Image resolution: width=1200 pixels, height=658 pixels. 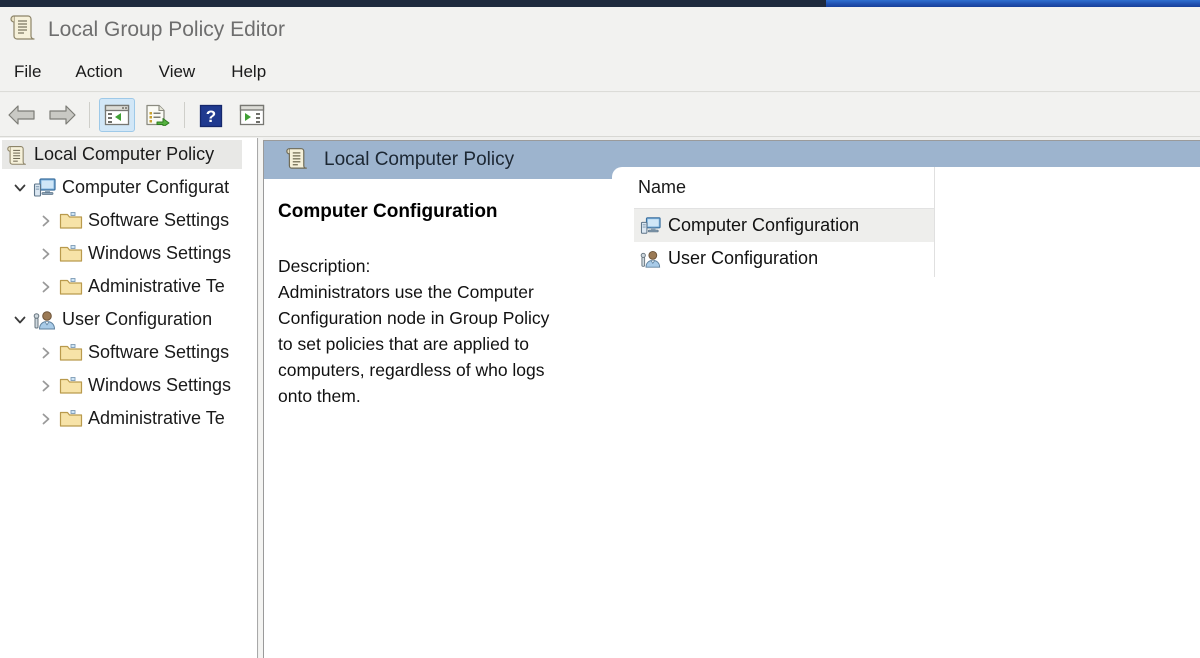 I want to click on console-tree-icon, so click(x=117, y=115).